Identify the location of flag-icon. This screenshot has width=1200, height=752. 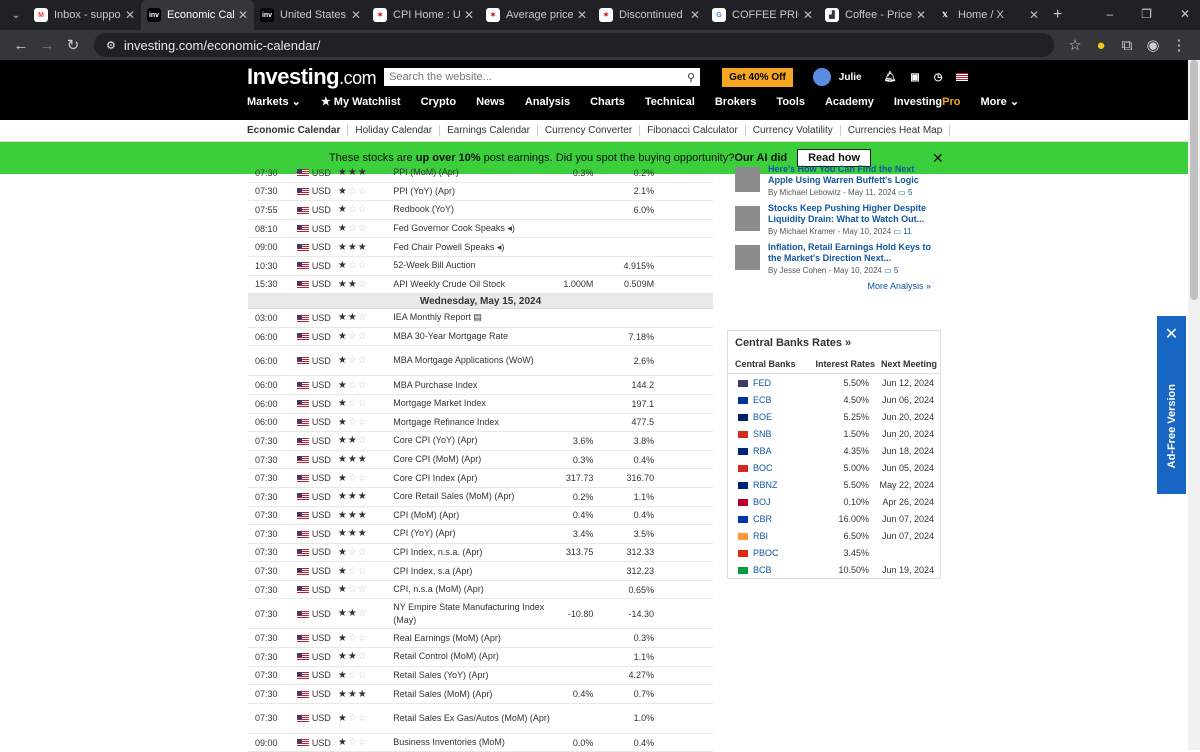
(962, 77).